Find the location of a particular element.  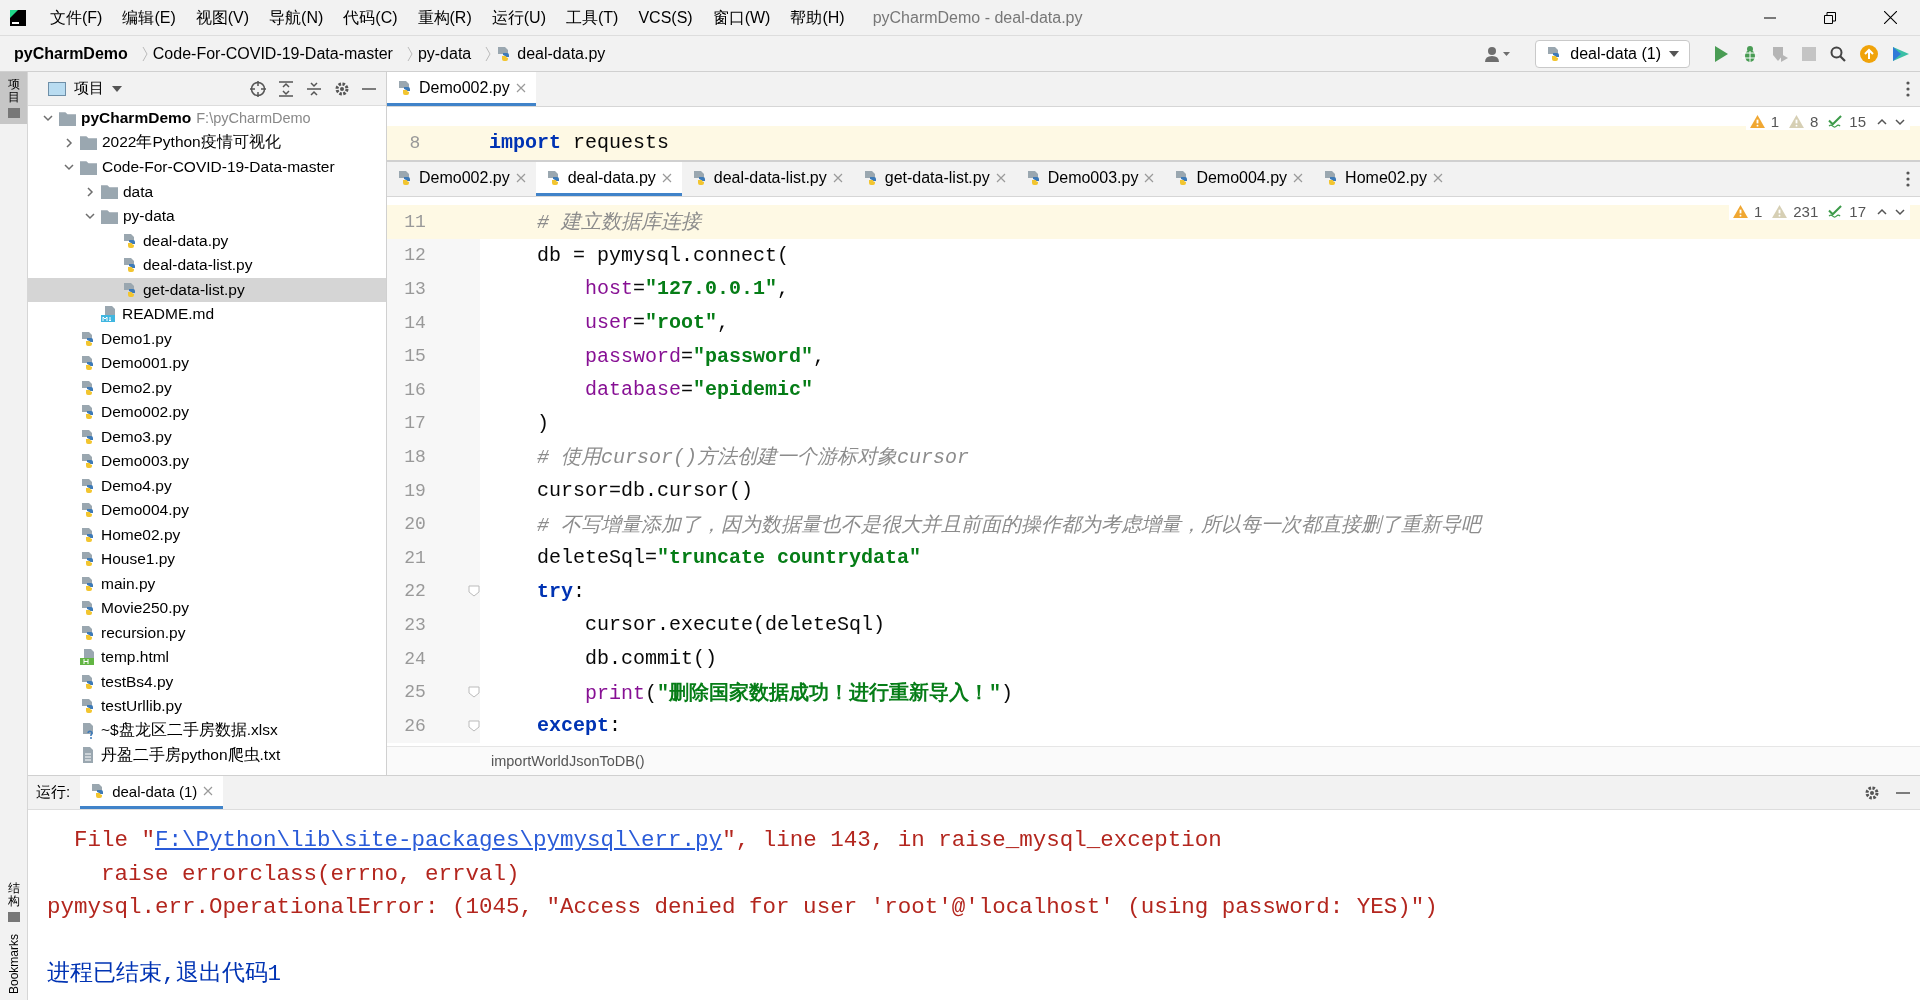

editor-tab: Demo004.py is located at coordinates (1239, 179).